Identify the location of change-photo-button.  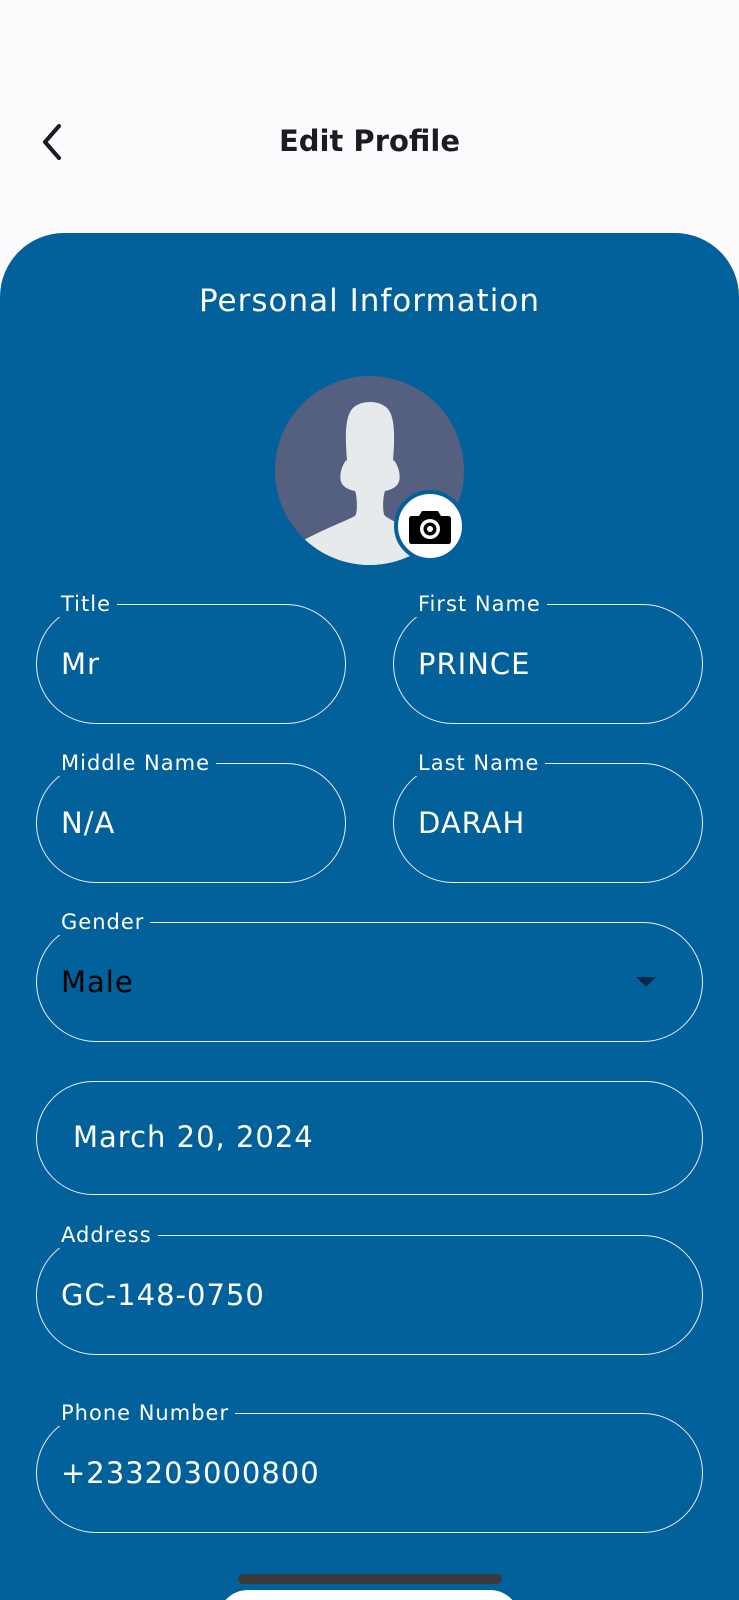
(430, 526).